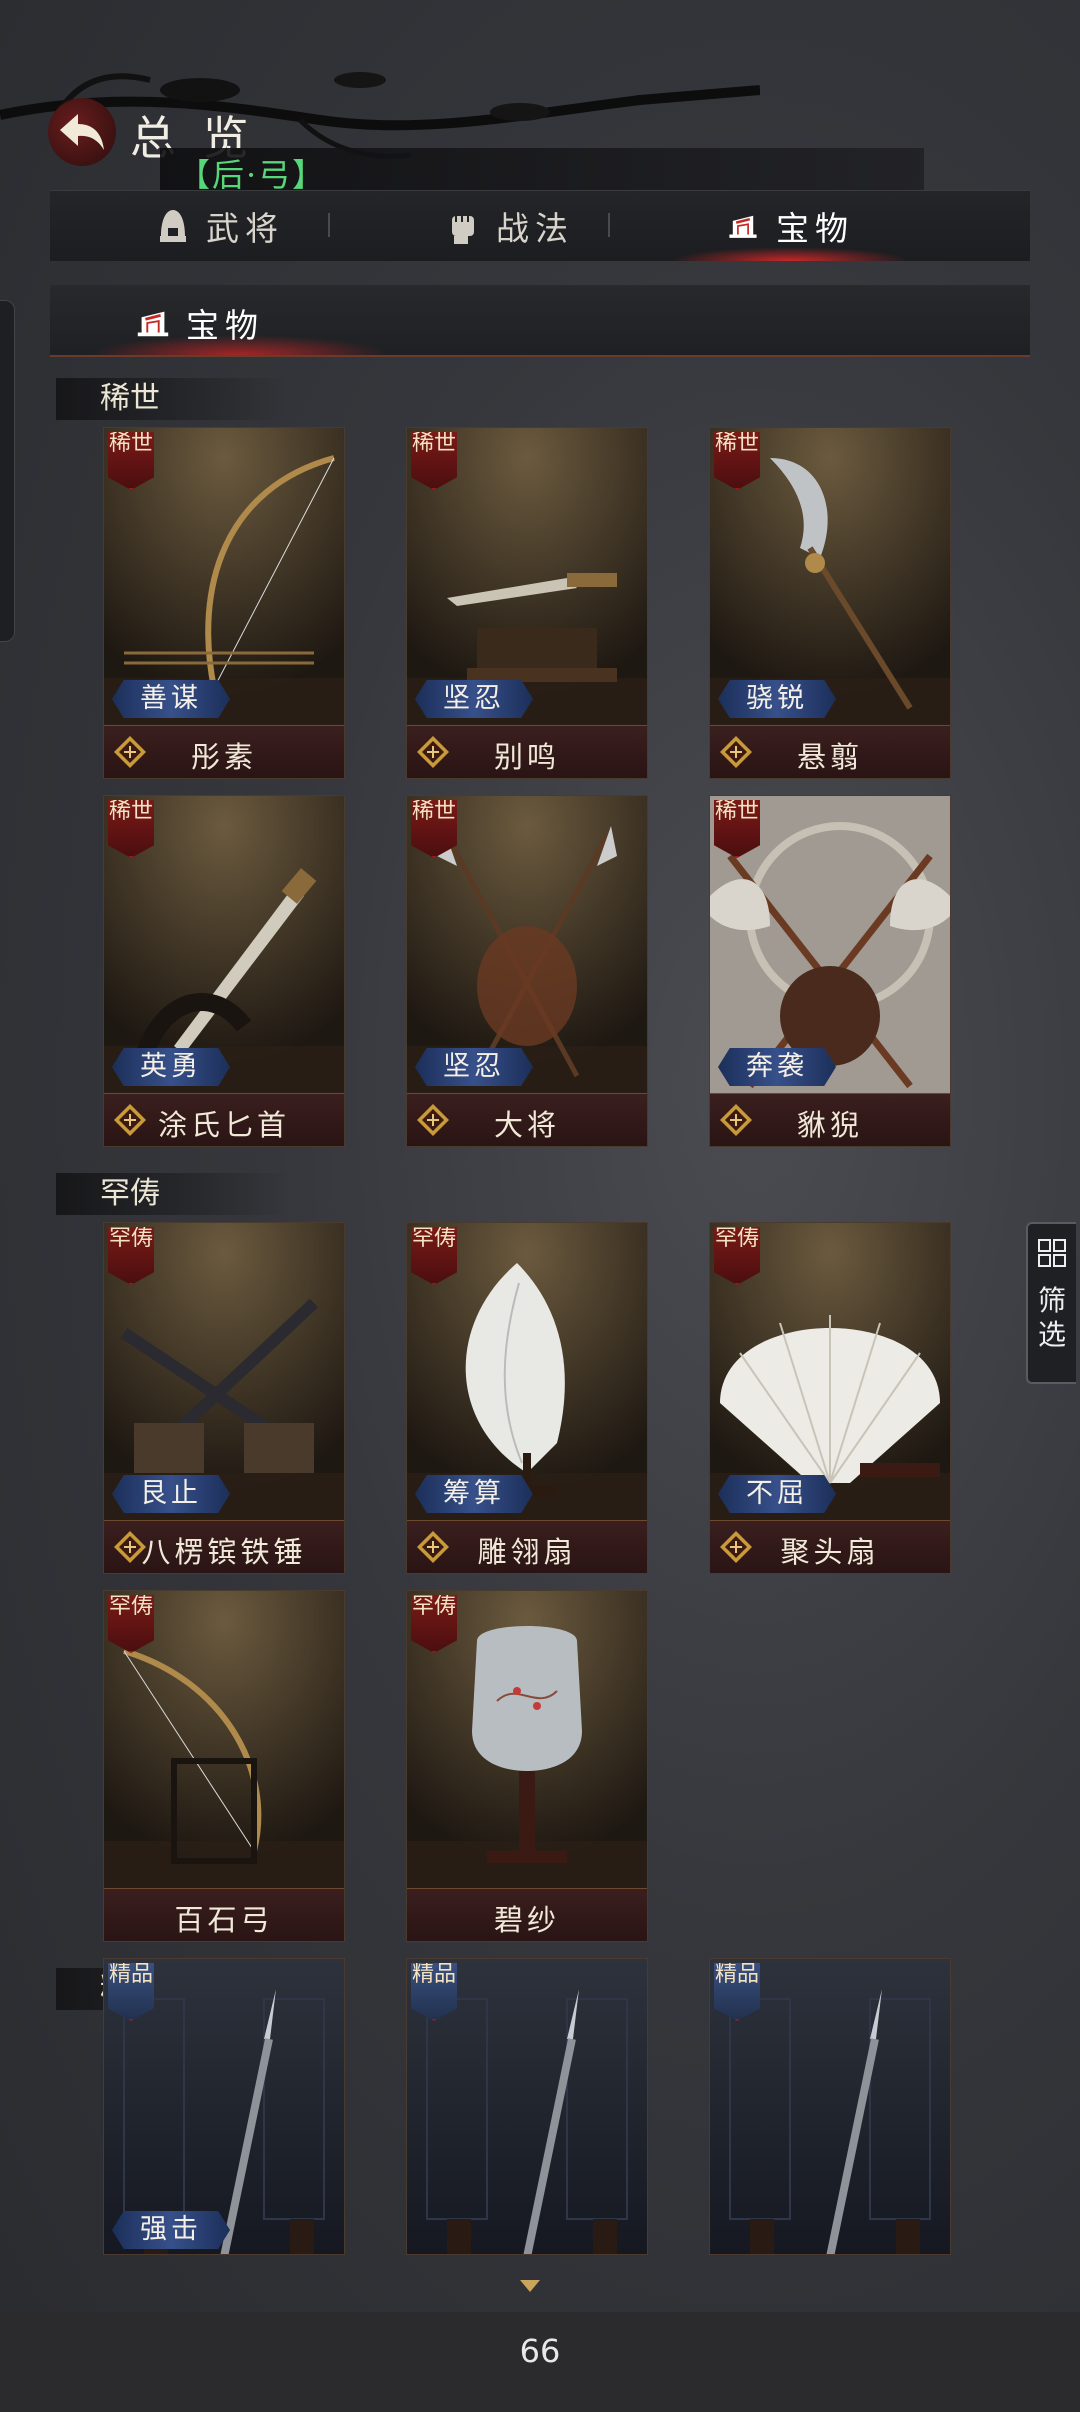  Describe the element at coordinates (7, 471) in the screenshot. I see `side-drawer-handle` at that location.